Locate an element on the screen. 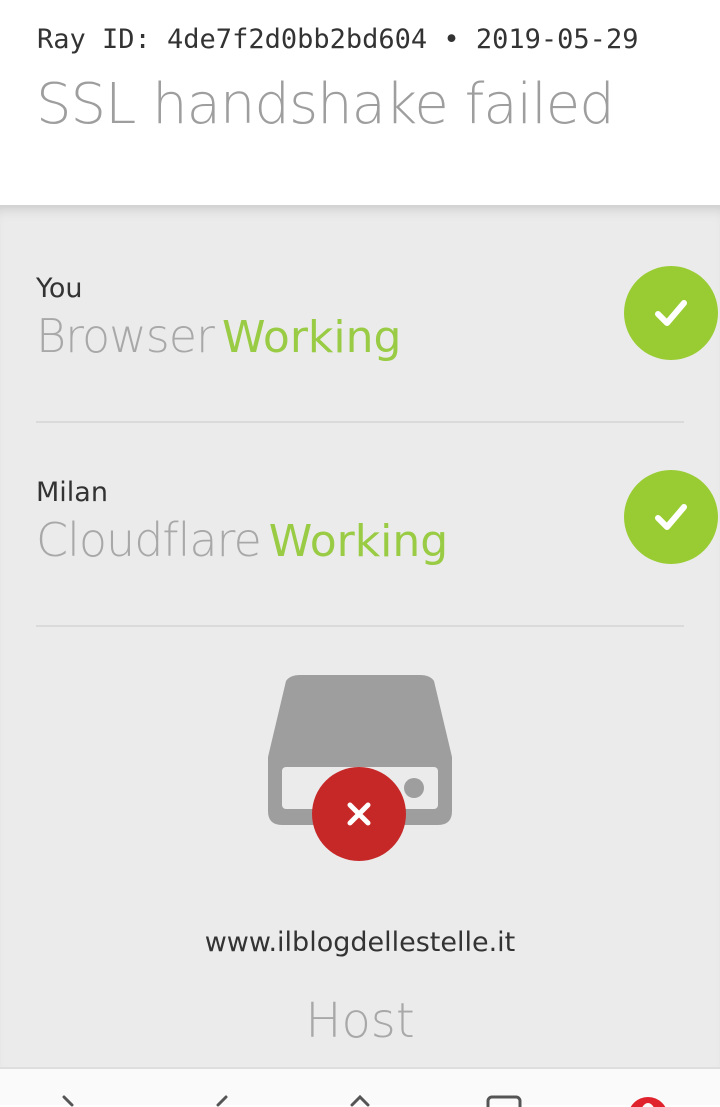 Image resolution: width=720 pixels, height=1107 pixels. node-location: You is located at coordinates (59, 288).